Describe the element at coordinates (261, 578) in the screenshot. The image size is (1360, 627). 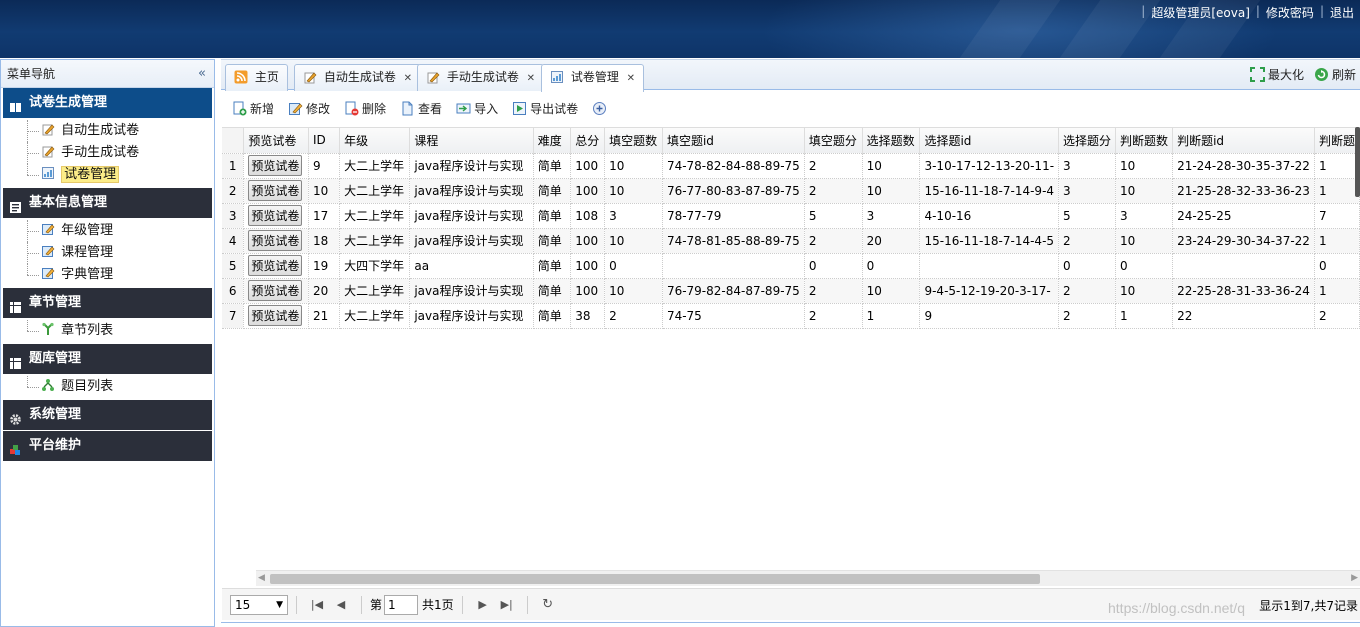
I see `scroll-left-icon: ◀` at that location.